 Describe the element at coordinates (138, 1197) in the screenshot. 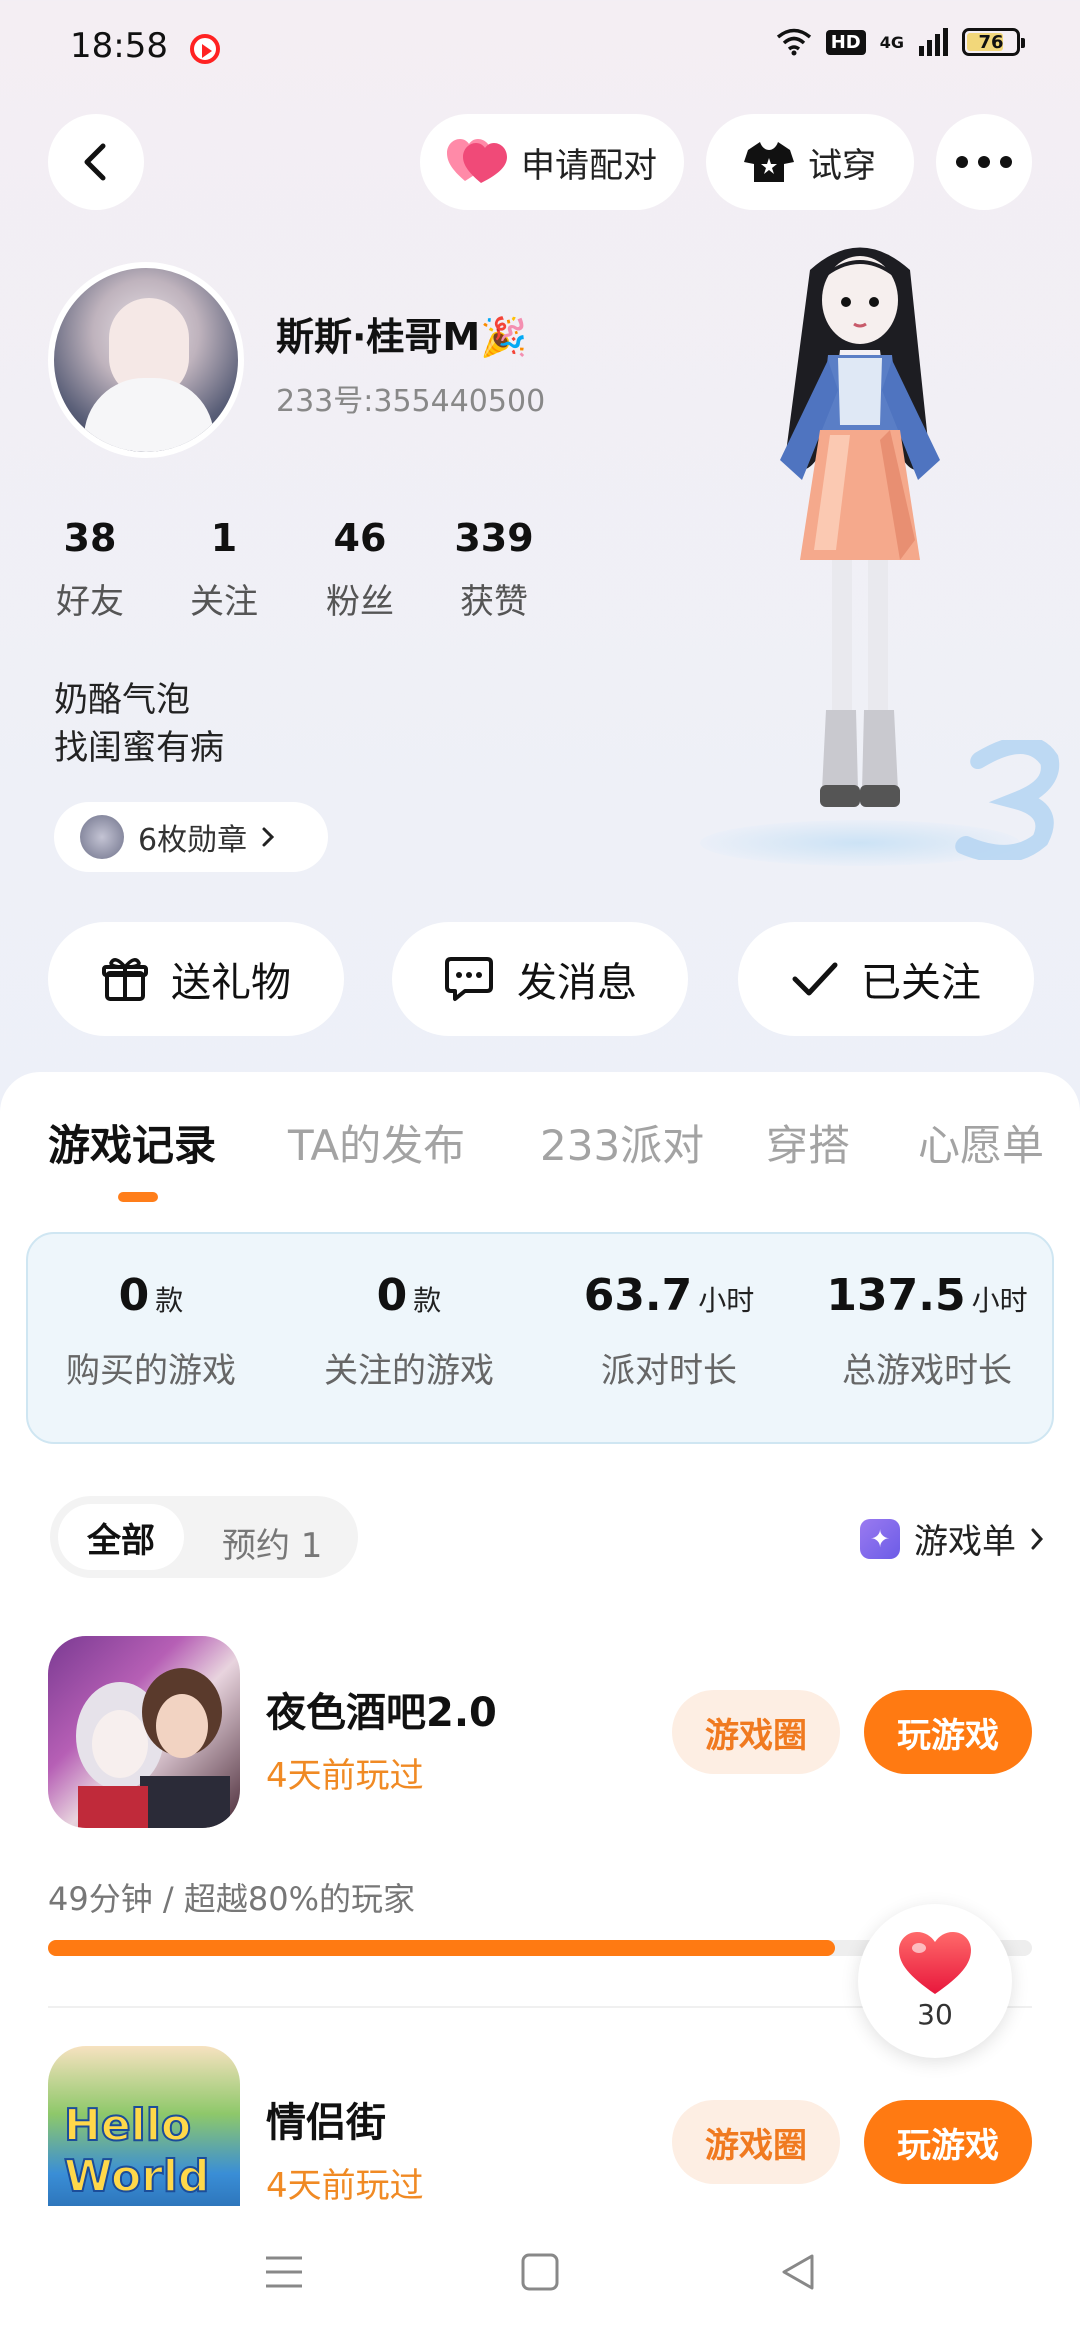

I see `tab-active-indicator` at that location.